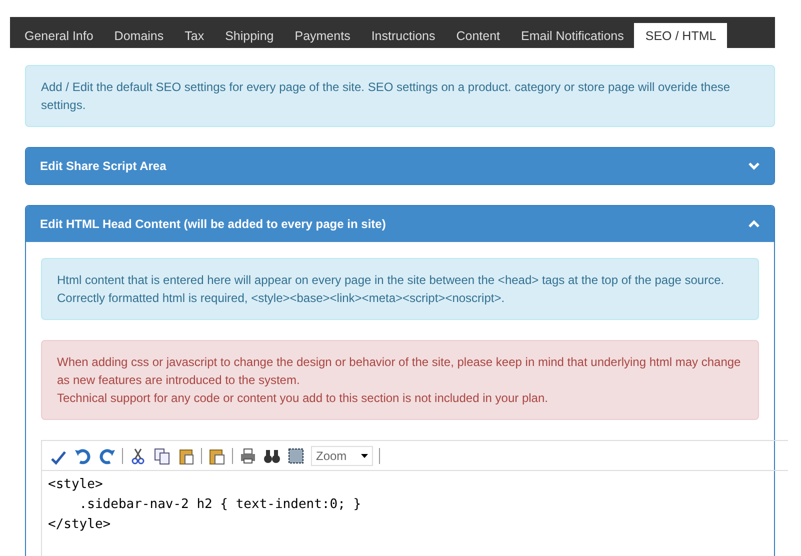  Describe the element at coordinates (572, 35) in the screenshot. I see `tab: Email Notifications` at that location.